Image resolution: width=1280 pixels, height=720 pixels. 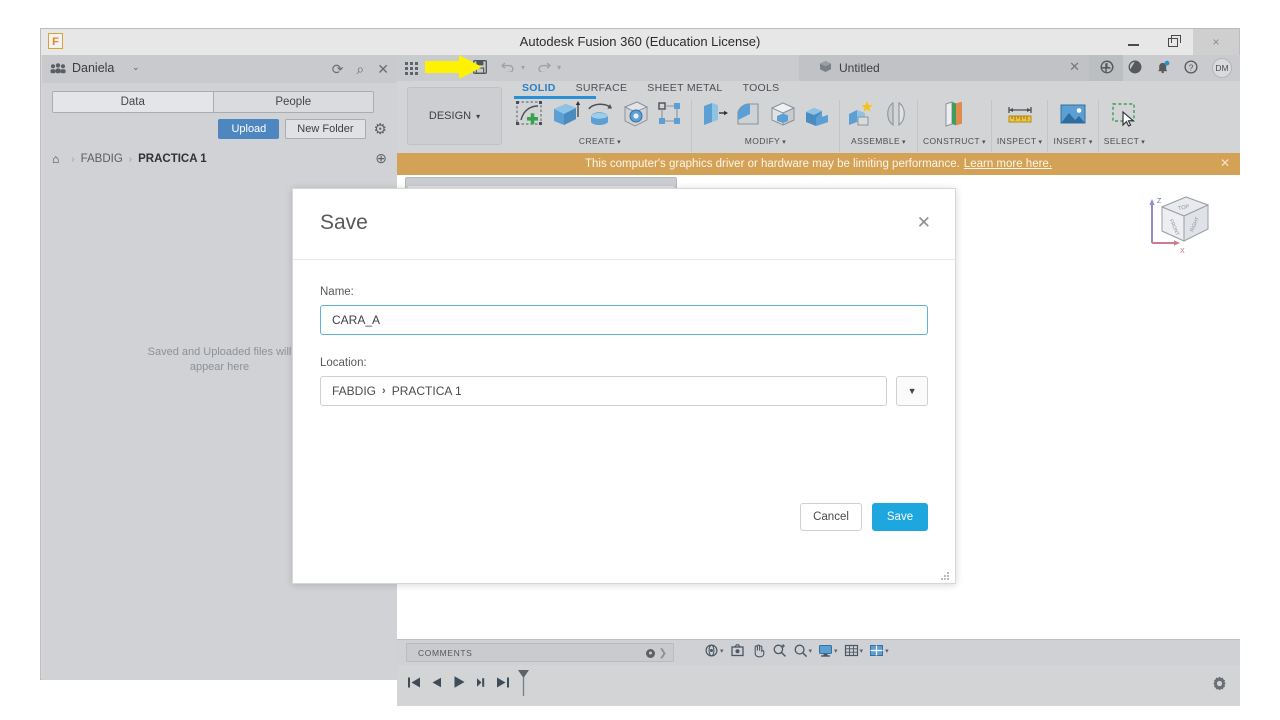 I want to click on help-icon: ?, so click(x=1191, y=68).